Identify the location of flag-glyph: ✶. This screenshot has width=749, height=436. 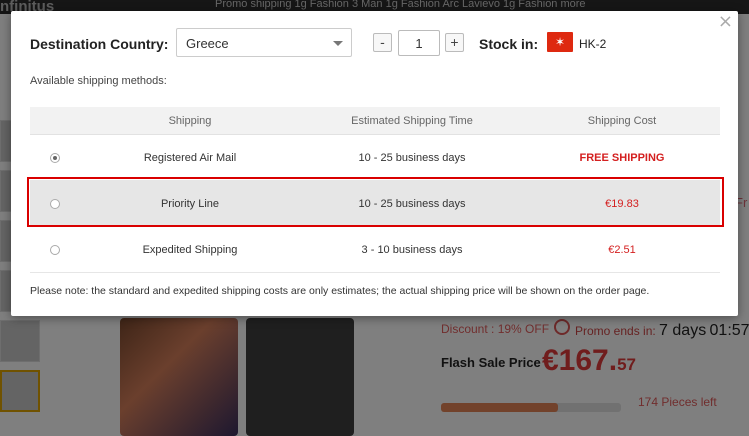
(560, 42).